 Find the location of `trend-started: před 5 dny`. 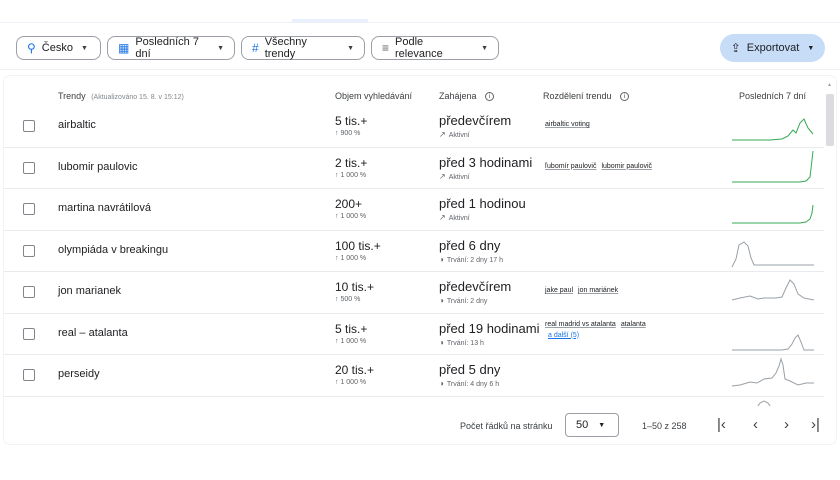

trend-started: před 5 dny is located at coordinates (470, 369).